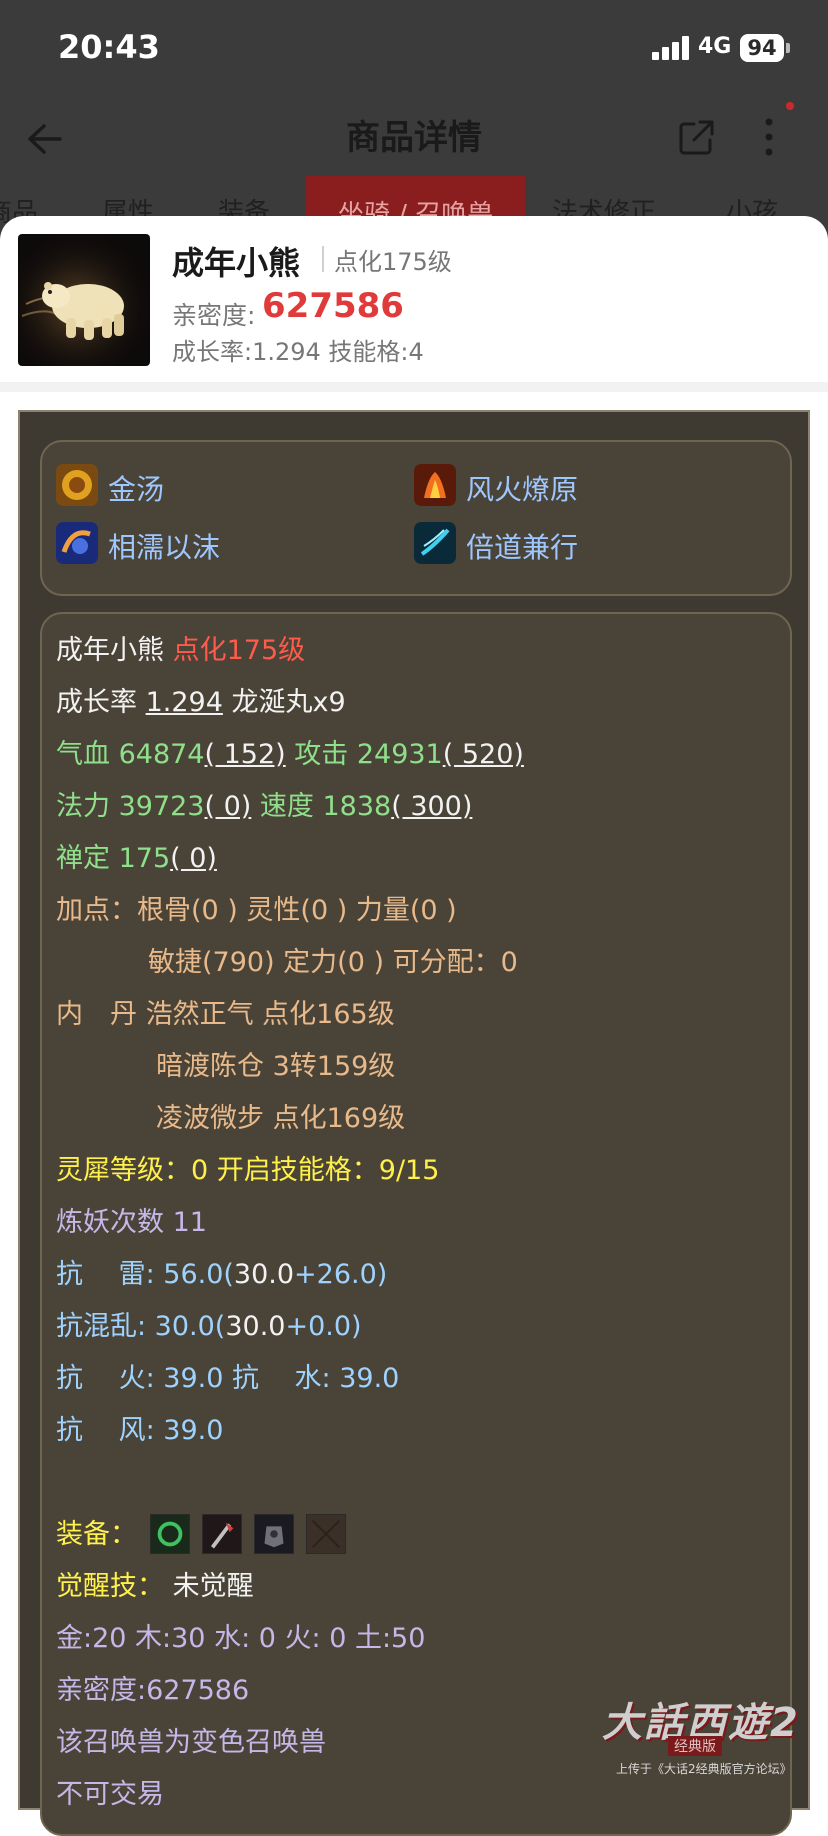 Image resolution: width=828 pixels, height=1836 pixels. I want to click on section-separator, so click(414, 387).